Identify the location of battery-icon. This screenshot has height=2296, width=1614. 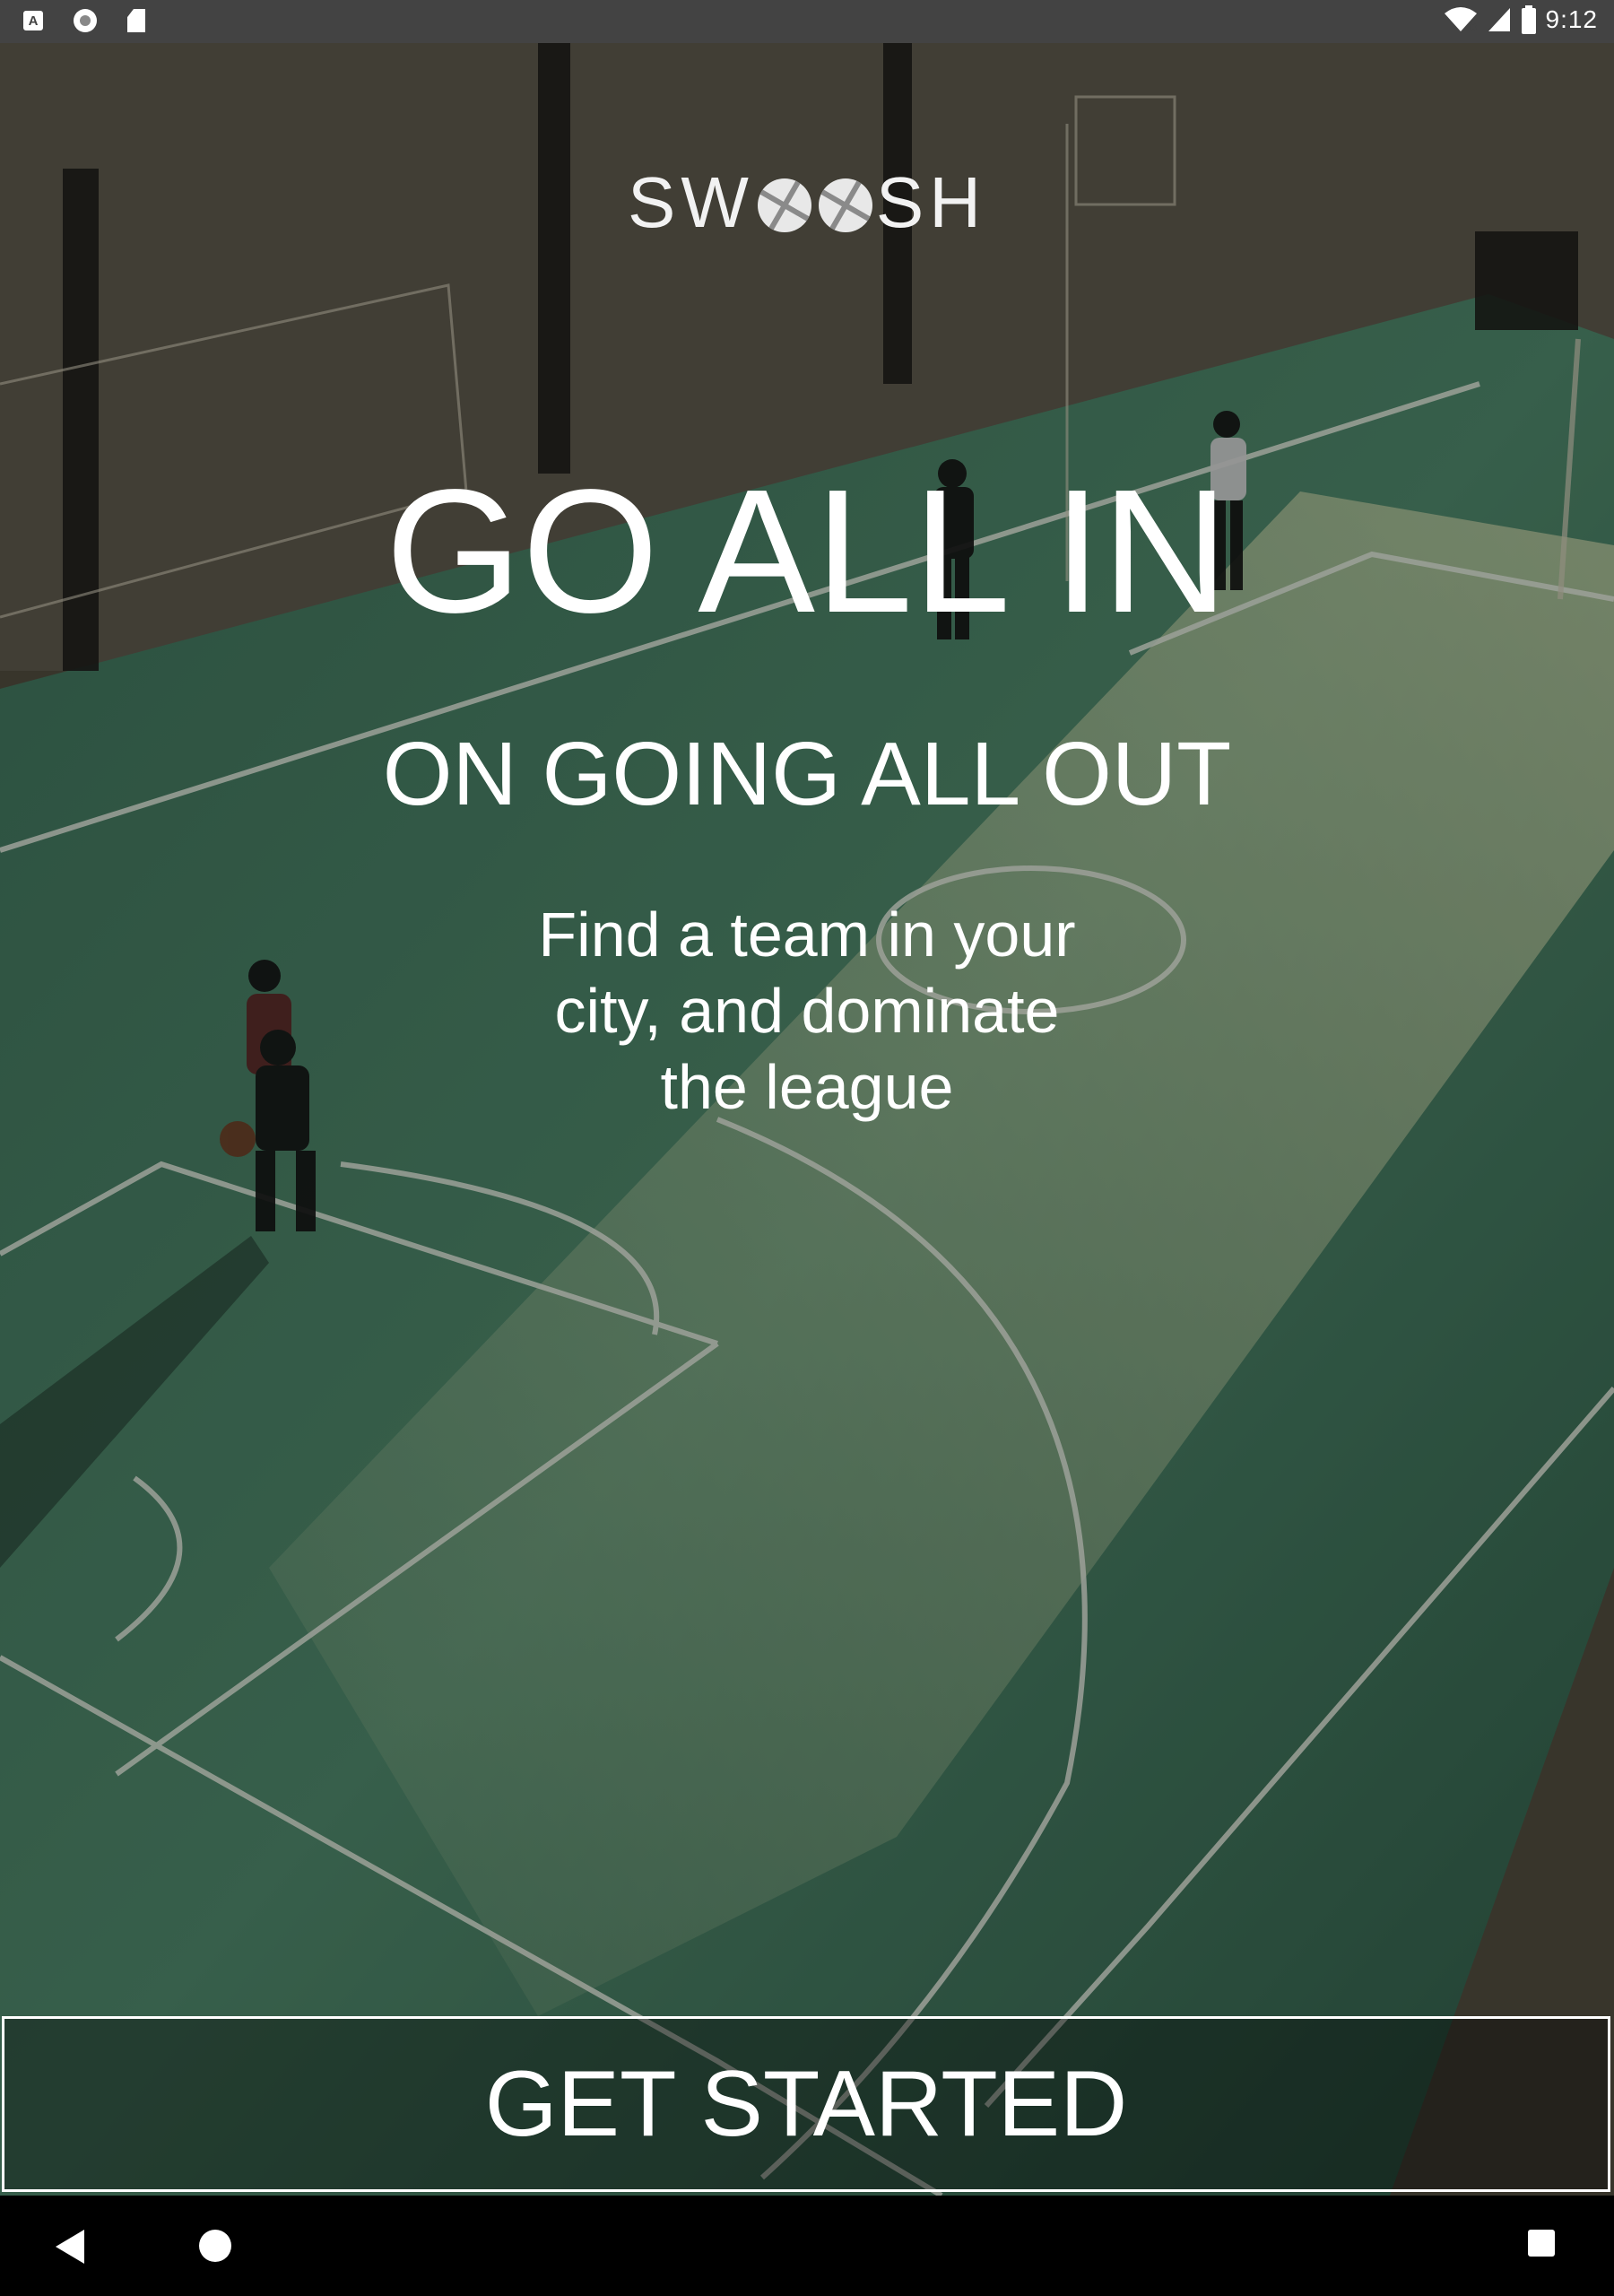
(1528, 19).